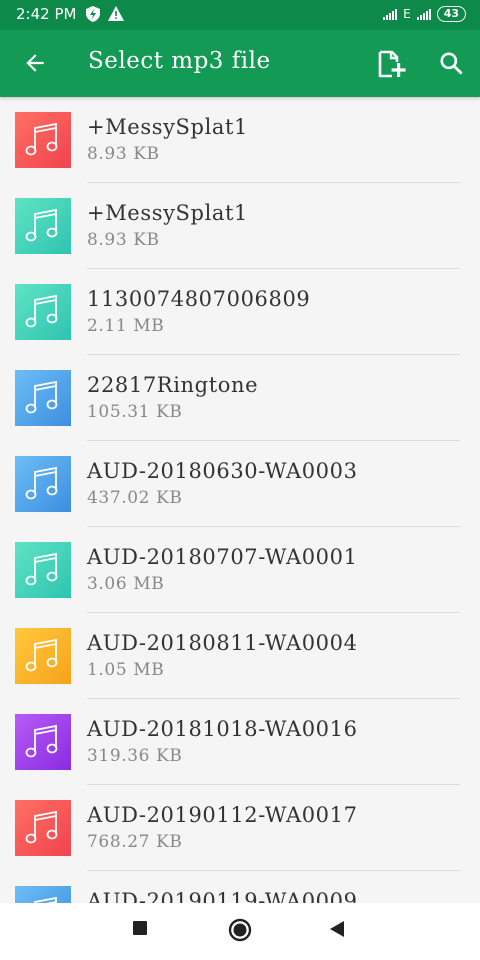 The image size is (480, 960). I want to click on file-row: AUD-20181018-WA0016 319.36 KB, so click(240, 742).